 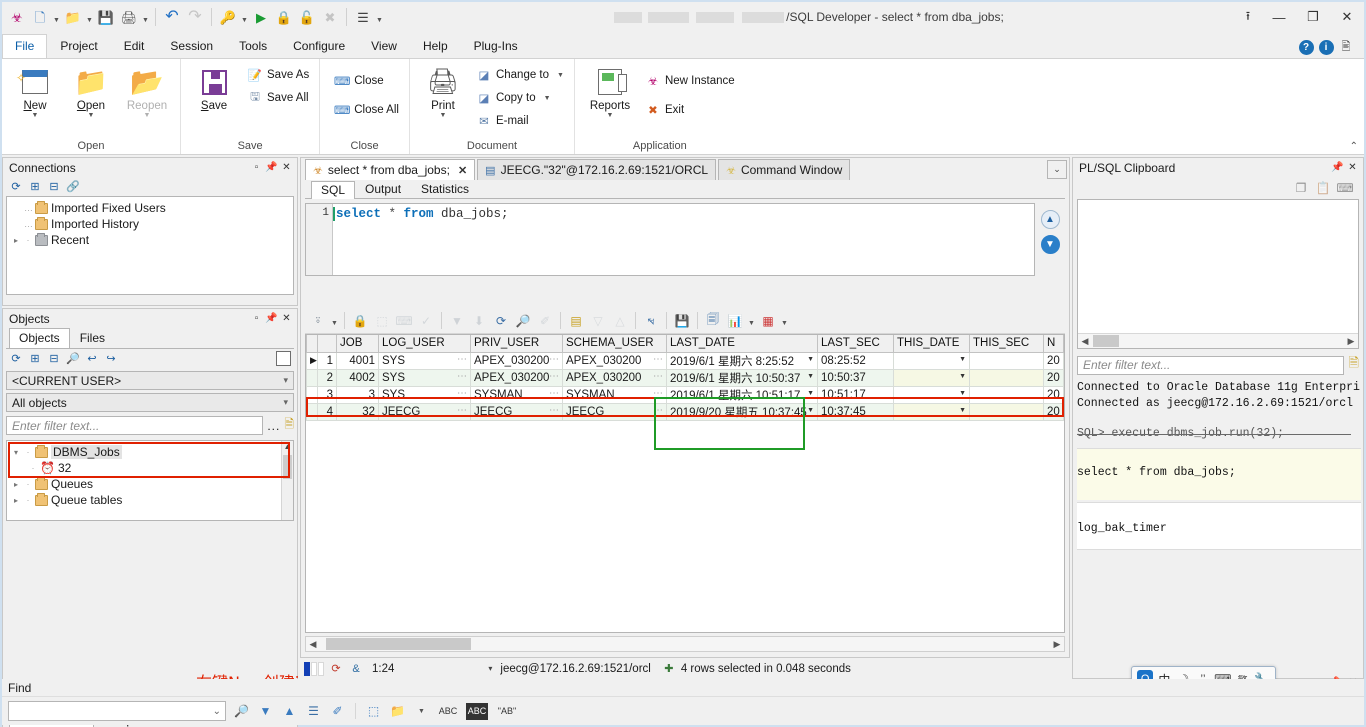 What do you see at coordinates (390, 169) in the screenshot?
I see `document-tab-sql-window: ☣ select * from dba_jobs; ✕` at bounding box center [390, 169].